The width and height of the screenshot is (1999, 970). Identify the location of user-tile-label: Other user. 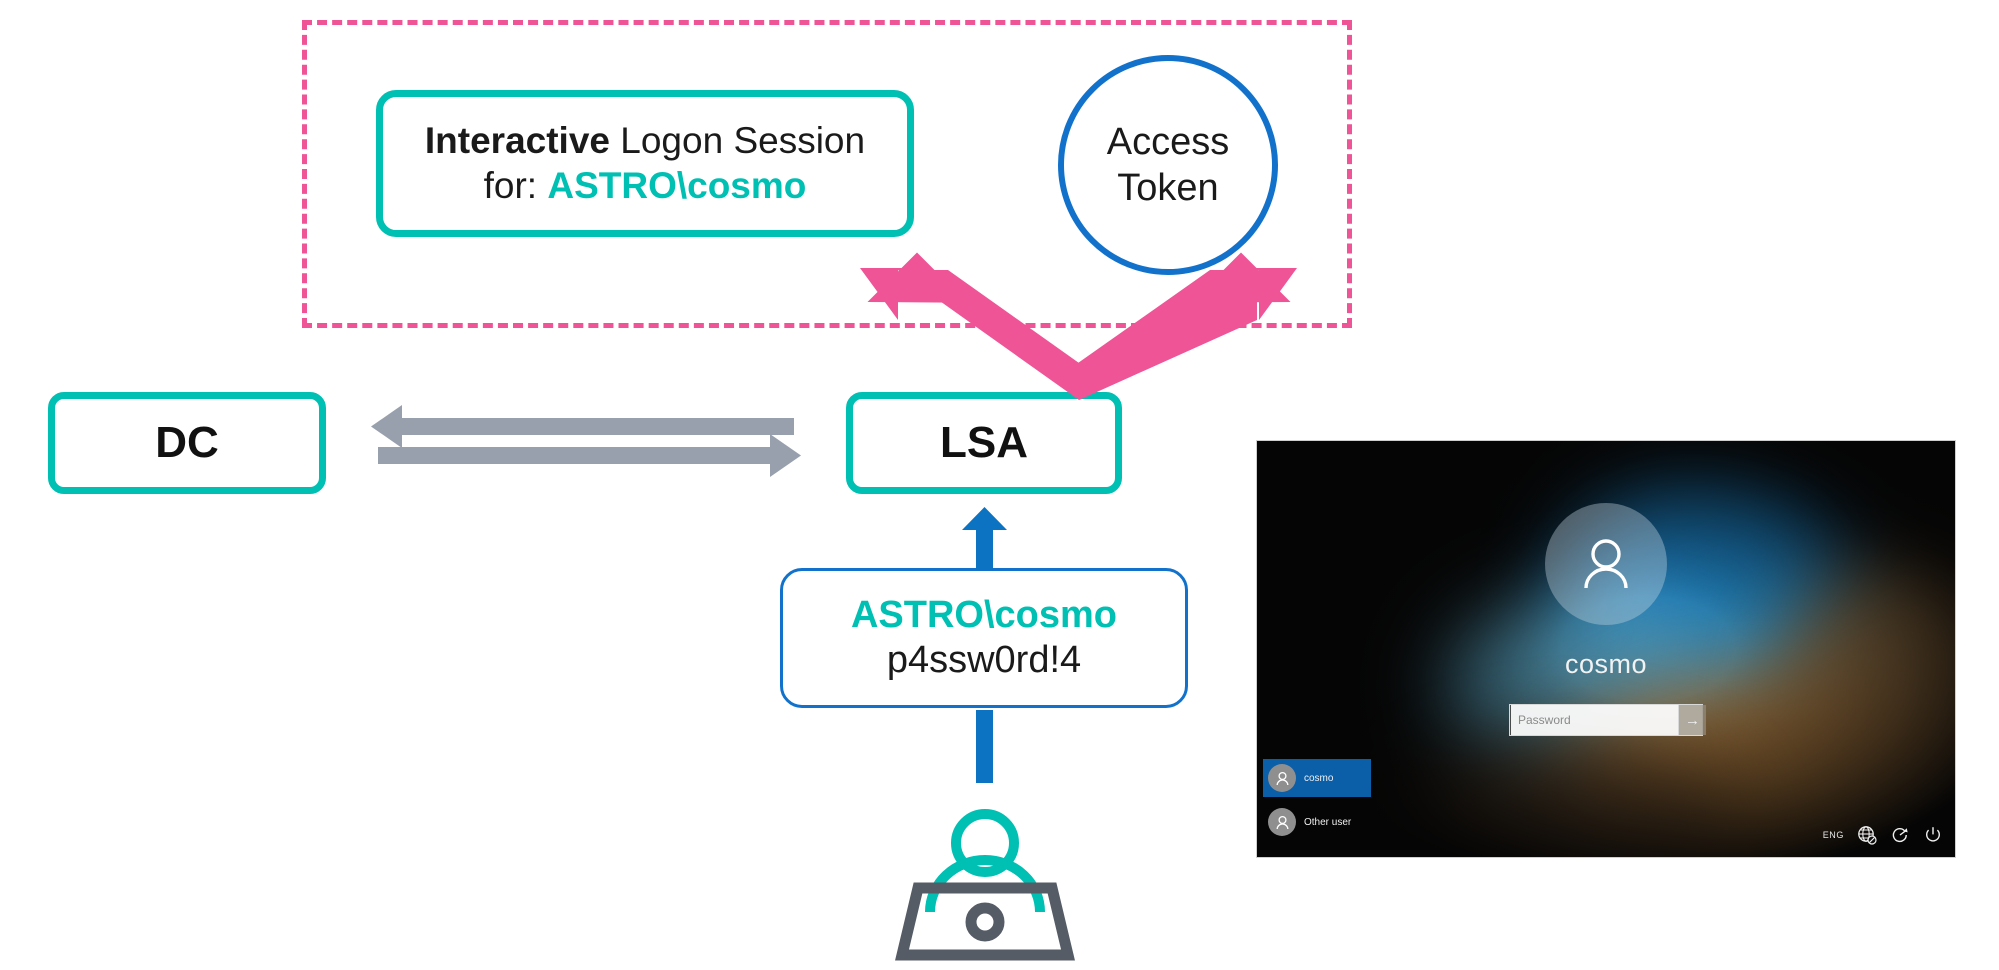
(1328, 822).